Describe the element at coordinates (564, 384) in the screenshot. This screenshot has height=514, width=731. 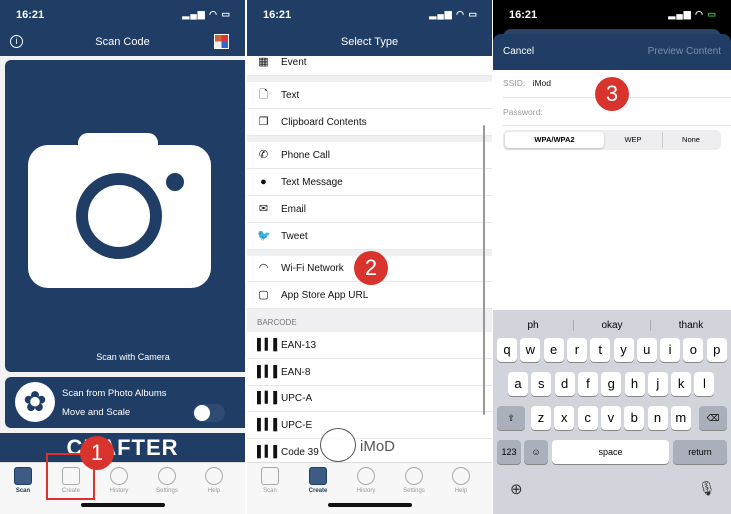
I see `key-d: d` at that location.